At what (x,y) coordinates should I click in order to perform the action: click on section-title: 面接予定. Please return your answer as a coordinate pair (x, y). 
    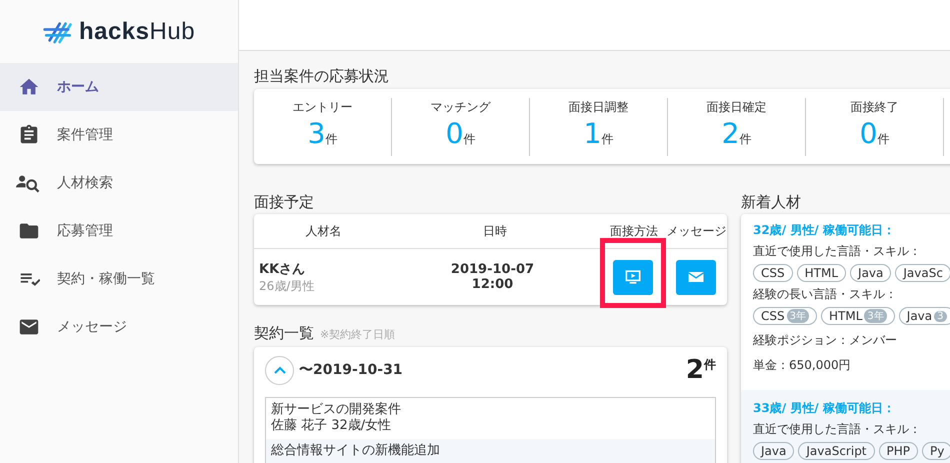
    Looking at the image, I should click on (284, 202).